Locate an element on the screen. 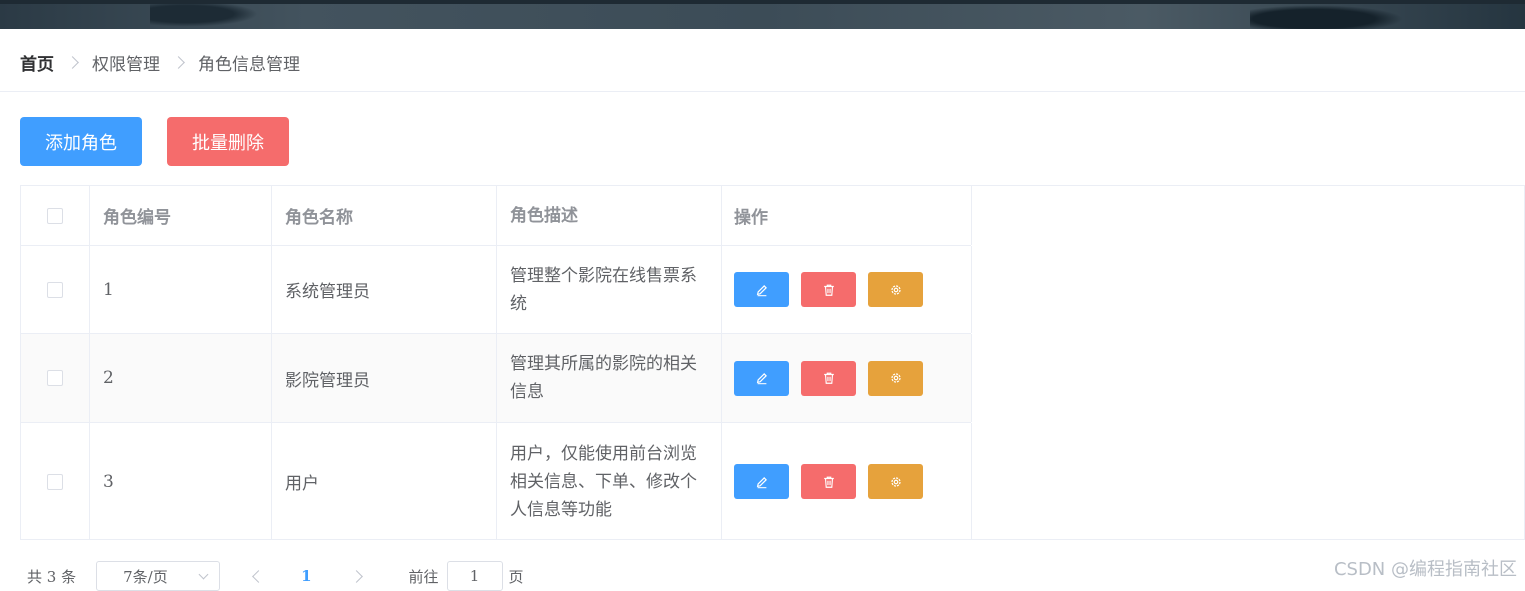 The image size is (1525, 591). goto-page-input: 1 is located at coordinates (474, 576).